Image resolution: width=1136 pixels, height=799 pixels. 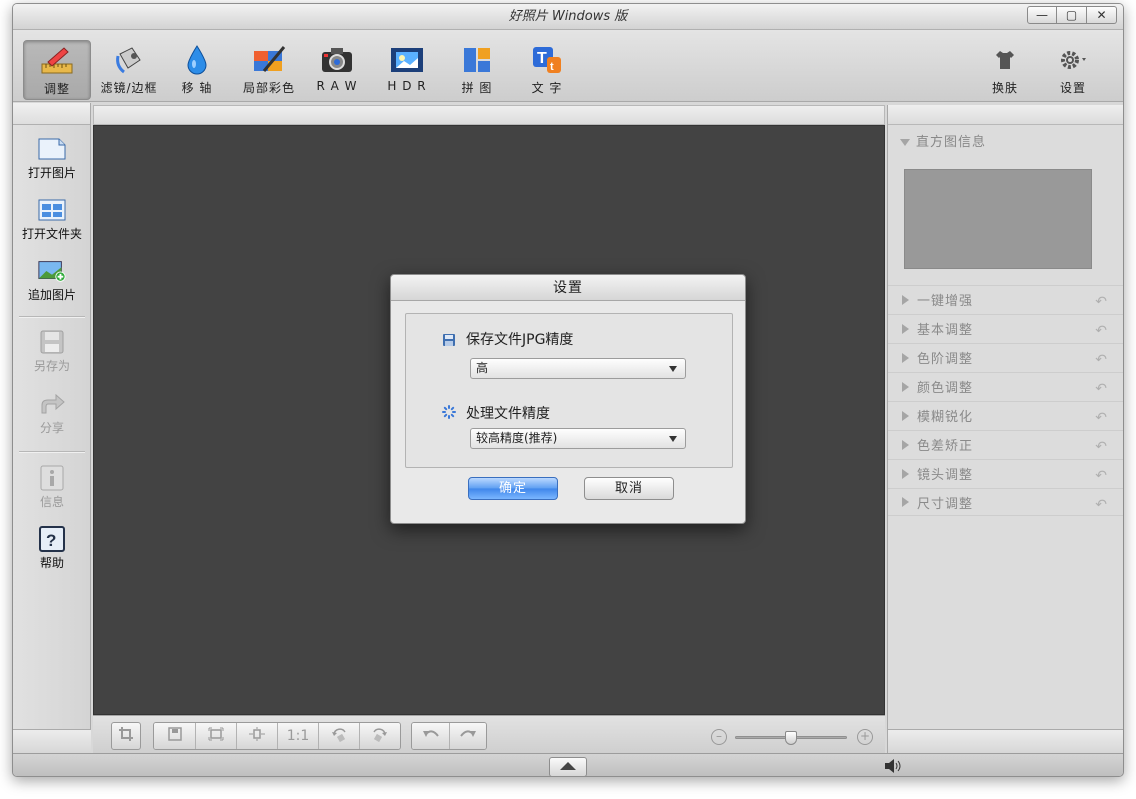 I want to click on tool-local-color: 局部彩色, so click(x=269, y=70).